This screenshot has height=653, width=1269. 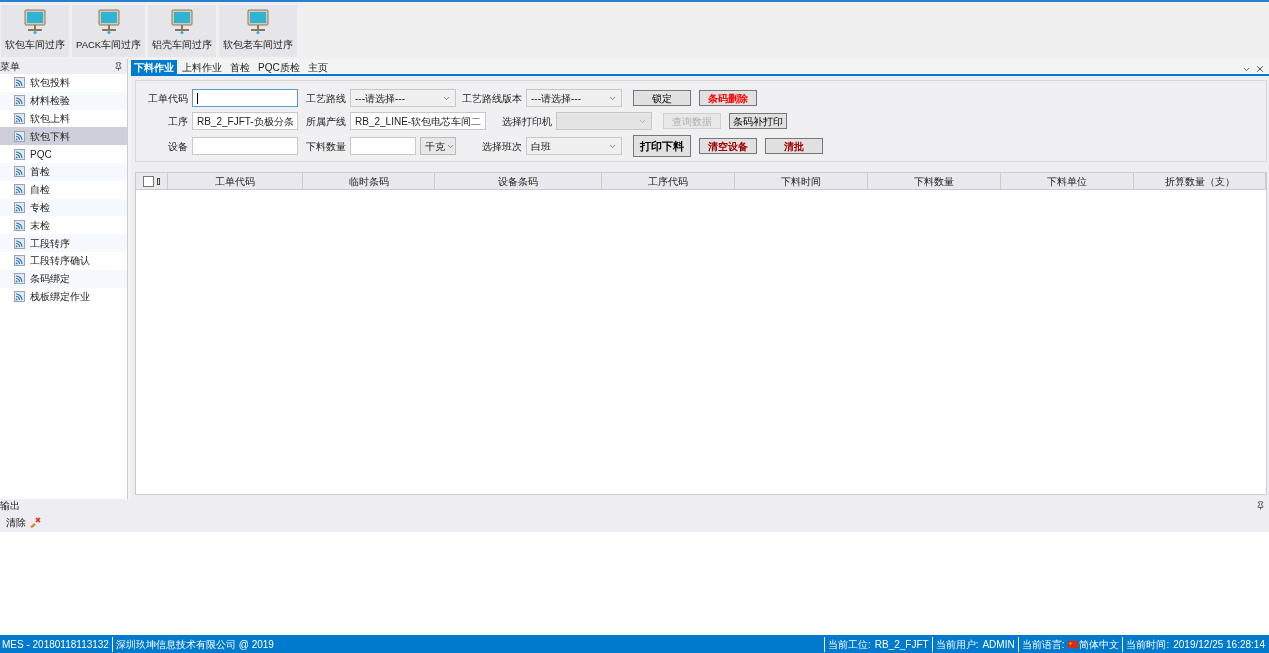 What do you see at coordinates (502, 146) in the screenshot?
I see `field-label: 选择班次` at bounding box center [502, 146].